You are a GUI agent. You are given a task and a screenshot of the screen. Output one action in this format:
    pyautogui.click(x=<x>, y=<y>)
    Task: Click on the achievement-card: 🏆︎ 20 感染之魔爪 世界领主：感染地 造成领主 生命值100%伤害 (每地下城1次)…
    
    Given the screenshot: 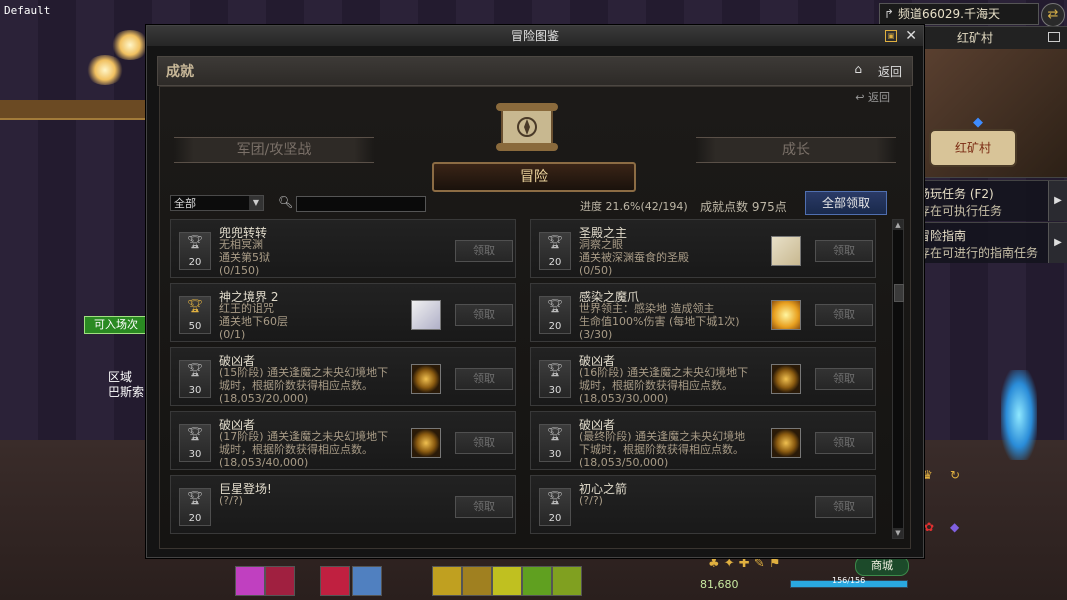 What is the action you would take?
    pyautogui.click(x=703, y=312)
    